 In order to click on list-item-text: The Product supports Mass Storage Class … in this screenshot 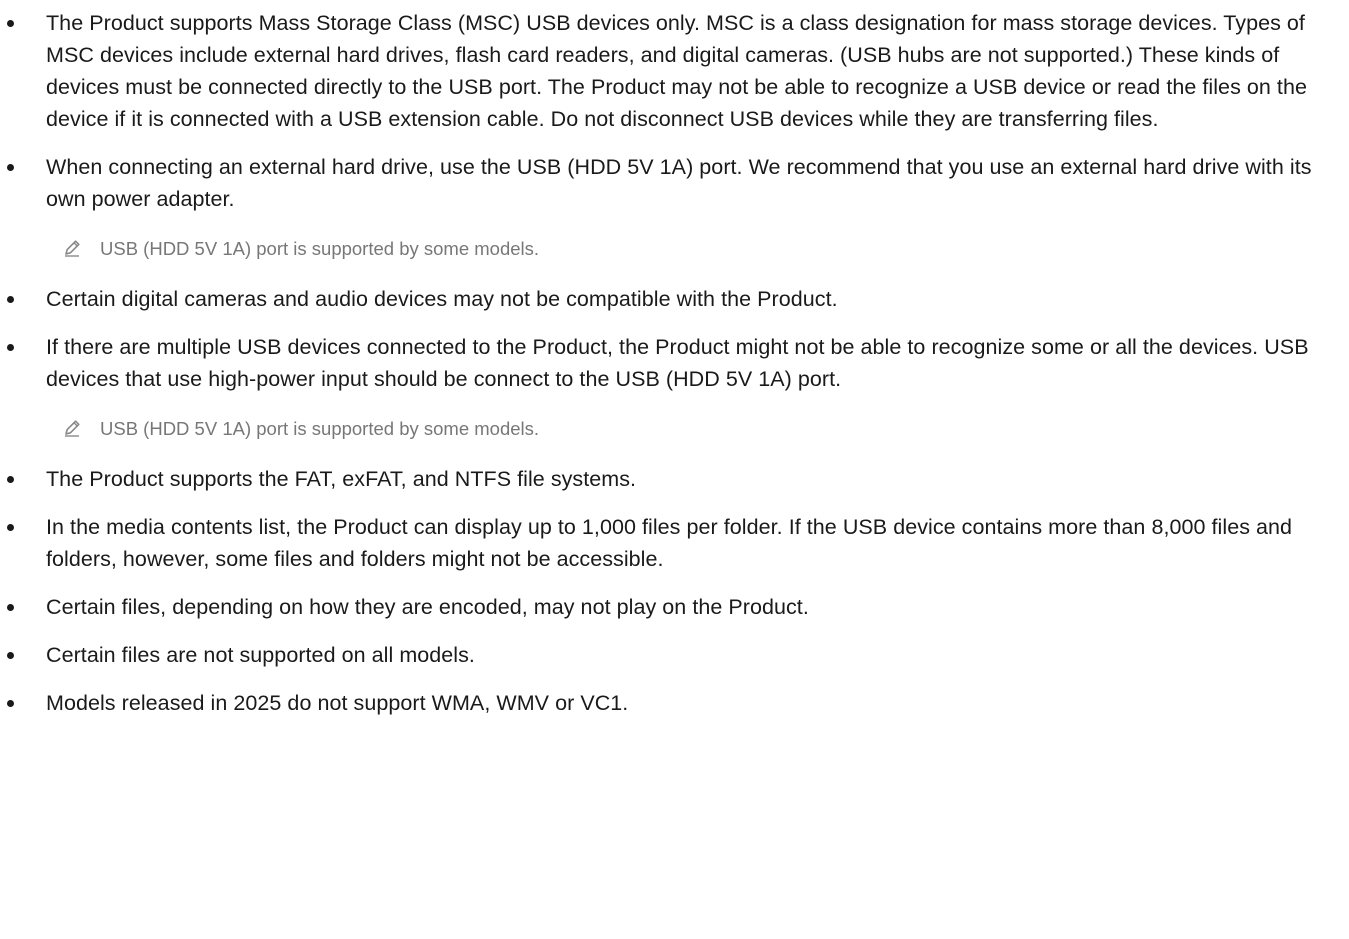, I will do `click(676, 71)`.